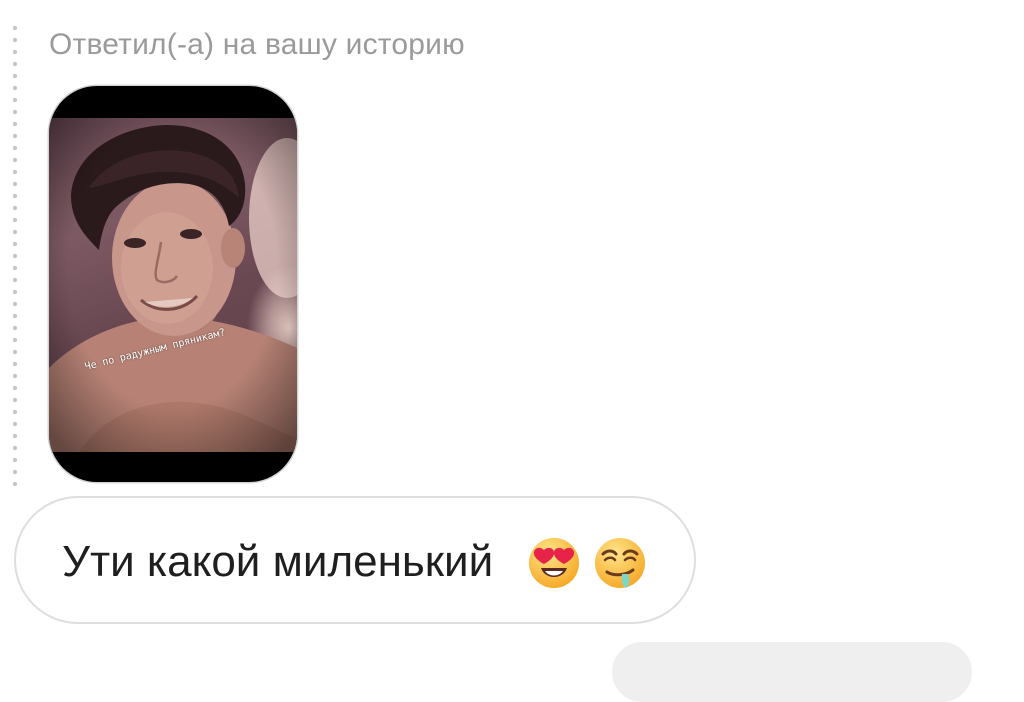 This screenshot has height=702, width=1024. I want to click on reply-thread-line, so click(15, 254).